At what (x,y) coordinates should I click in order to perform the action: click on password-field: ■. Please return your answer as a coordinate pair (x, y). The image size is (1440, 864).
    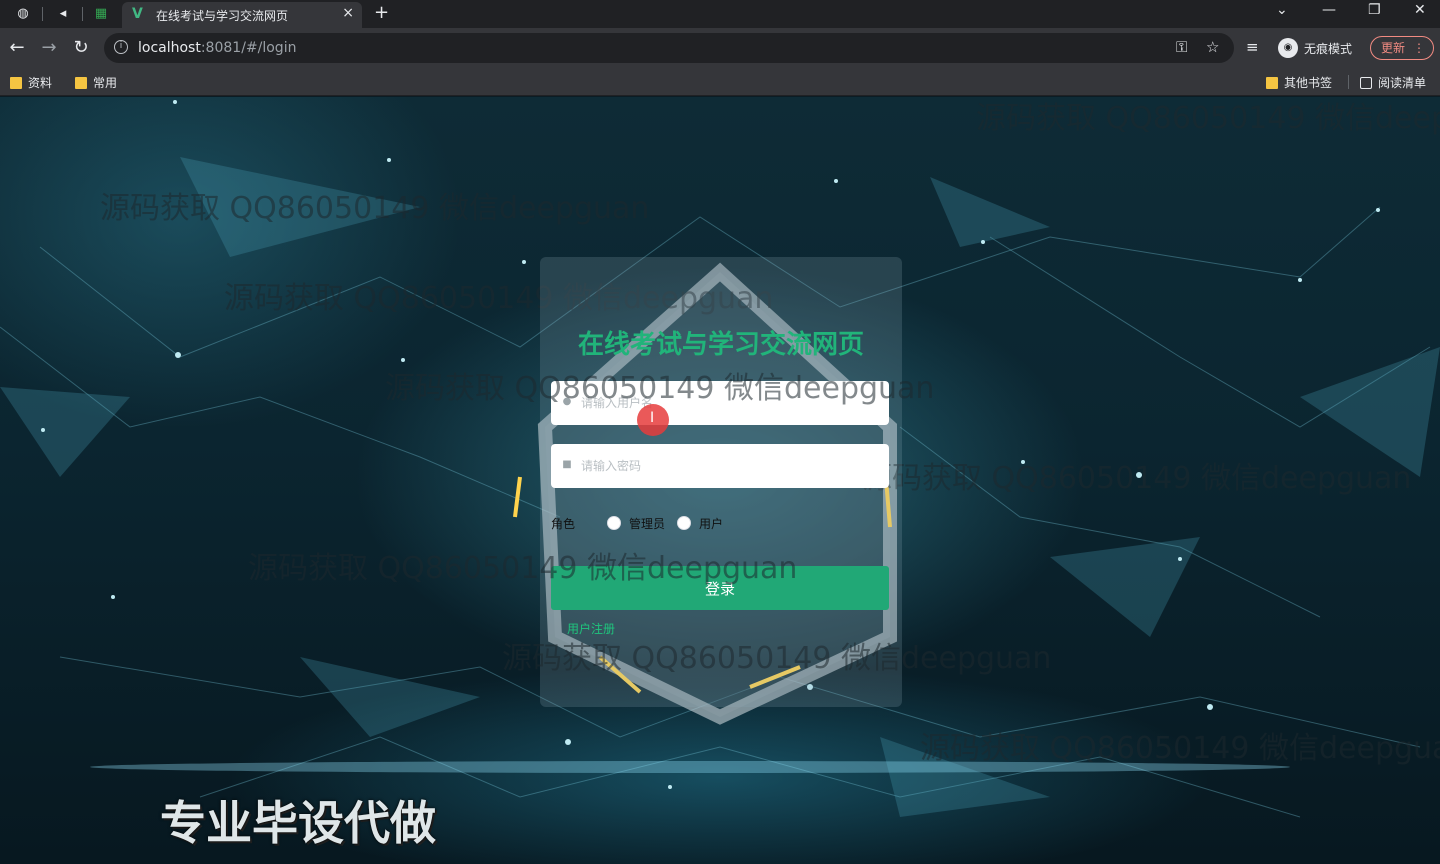
    Looking at the image, I should click on (720, 466).